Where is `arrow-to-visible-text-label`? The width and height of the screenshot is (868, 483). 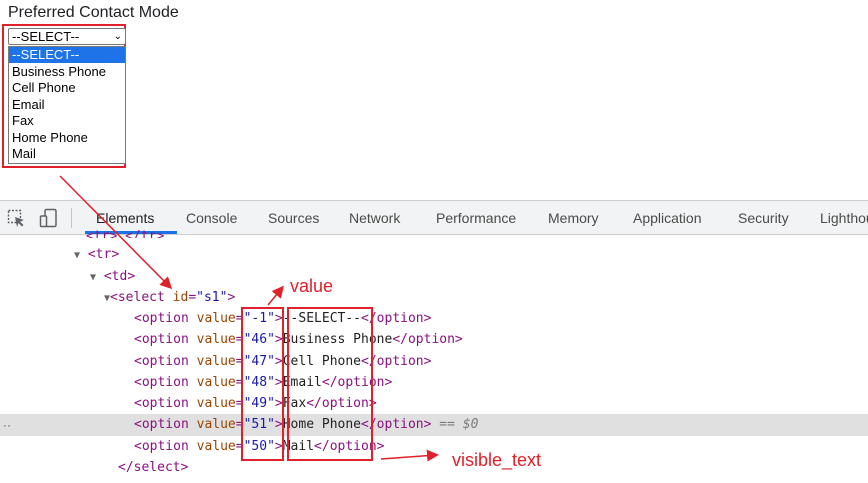
arrow-to-visible-text-label is located at coordinates (409, 455).